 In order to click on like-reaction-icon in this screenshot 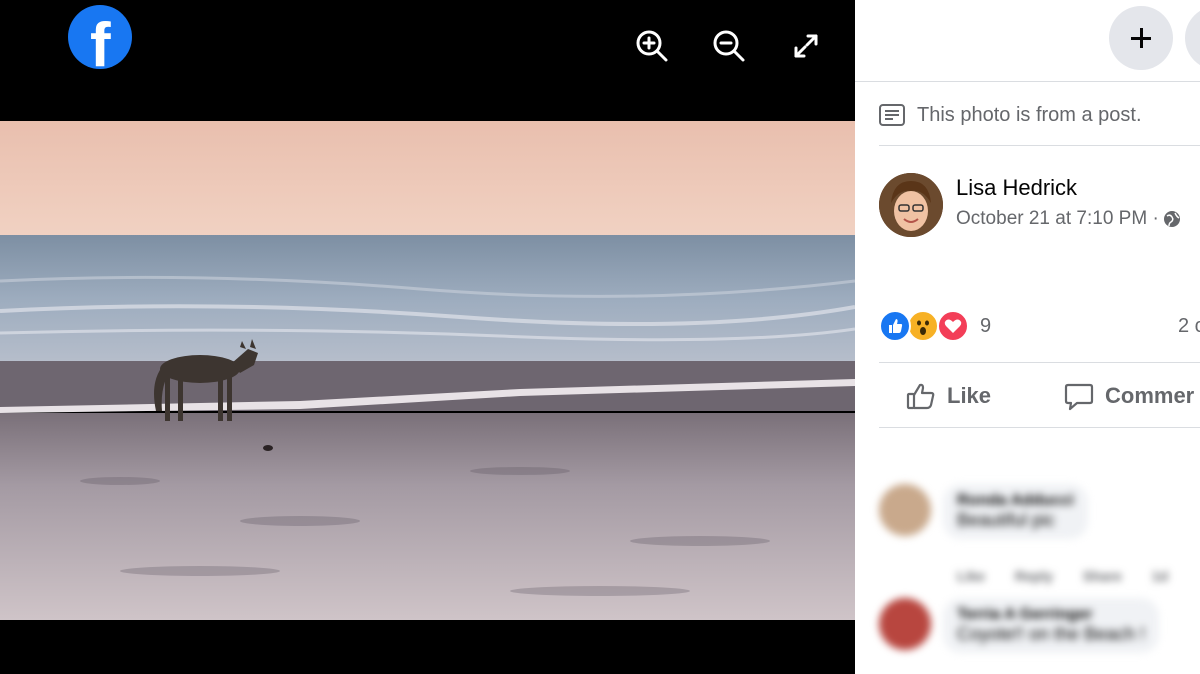, I will do `click(895, 326)`.